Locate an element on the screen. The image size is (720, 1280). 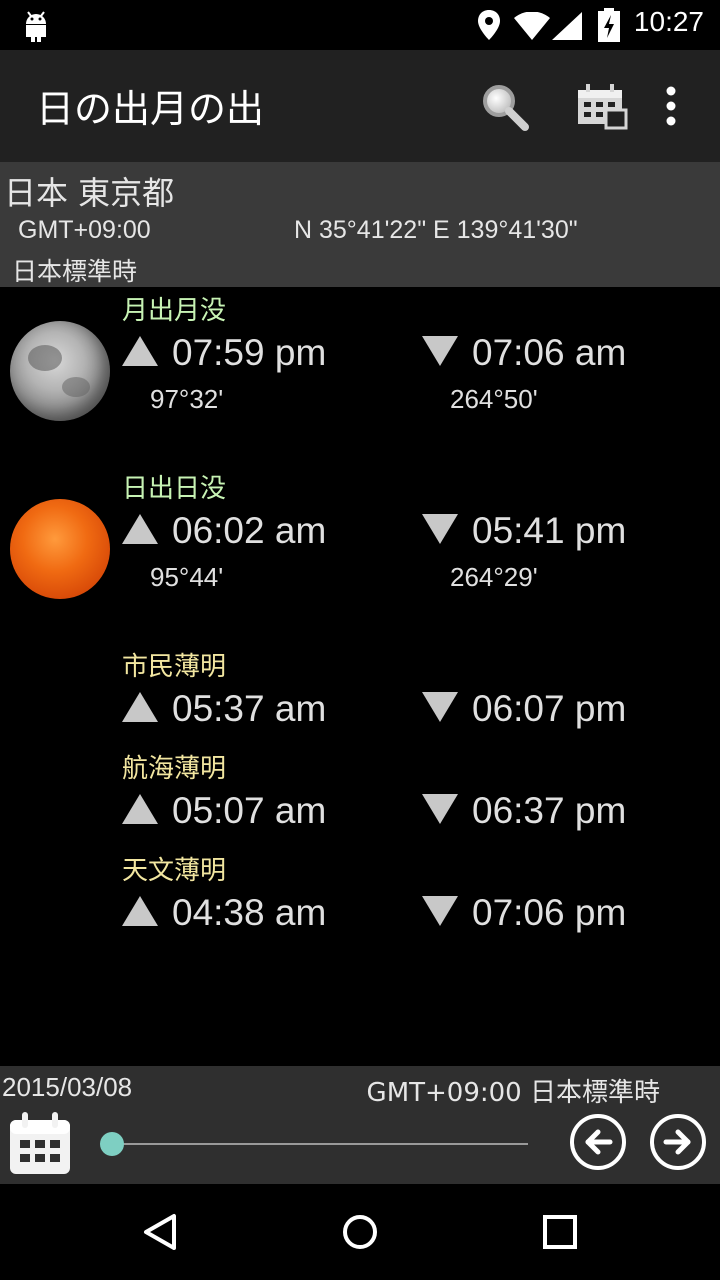
sun-set-azimuth: 264°29' is located at coordinates (494, 577).